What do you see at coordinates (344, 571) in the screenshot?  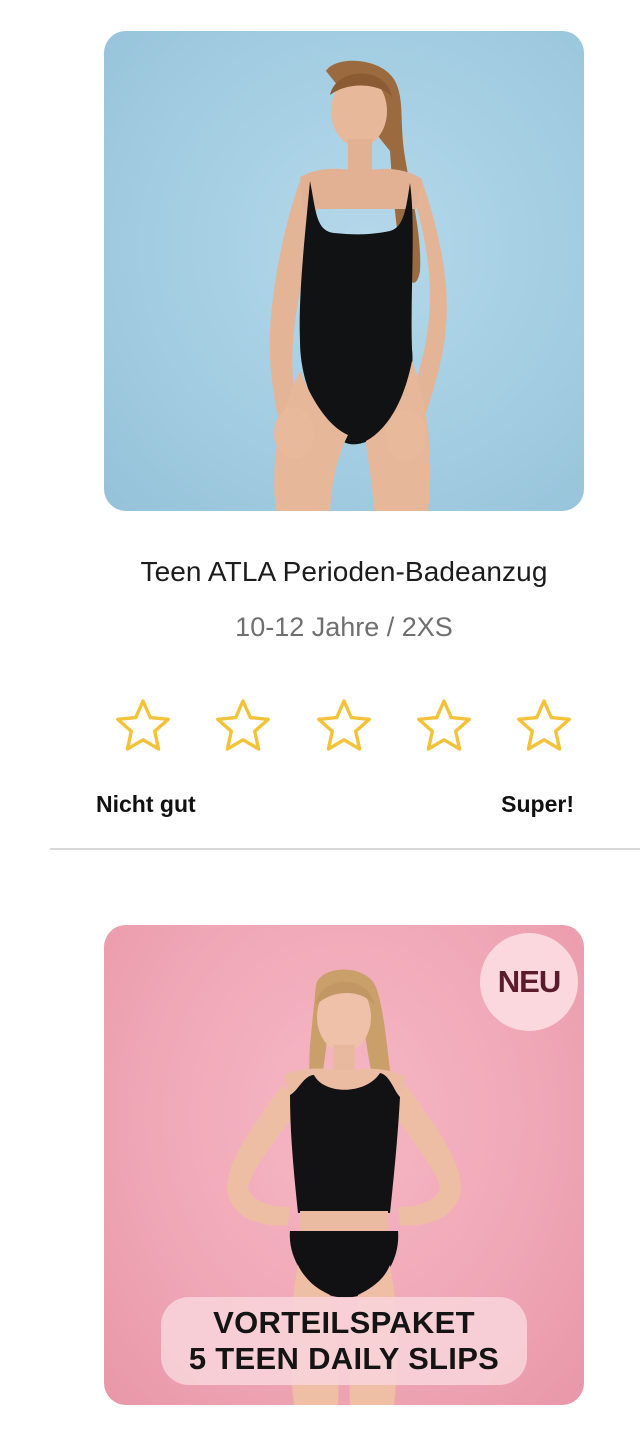 I see `product-title: Teen ATLA Perioden-Badeanzug` at bounding box center [344, 571].